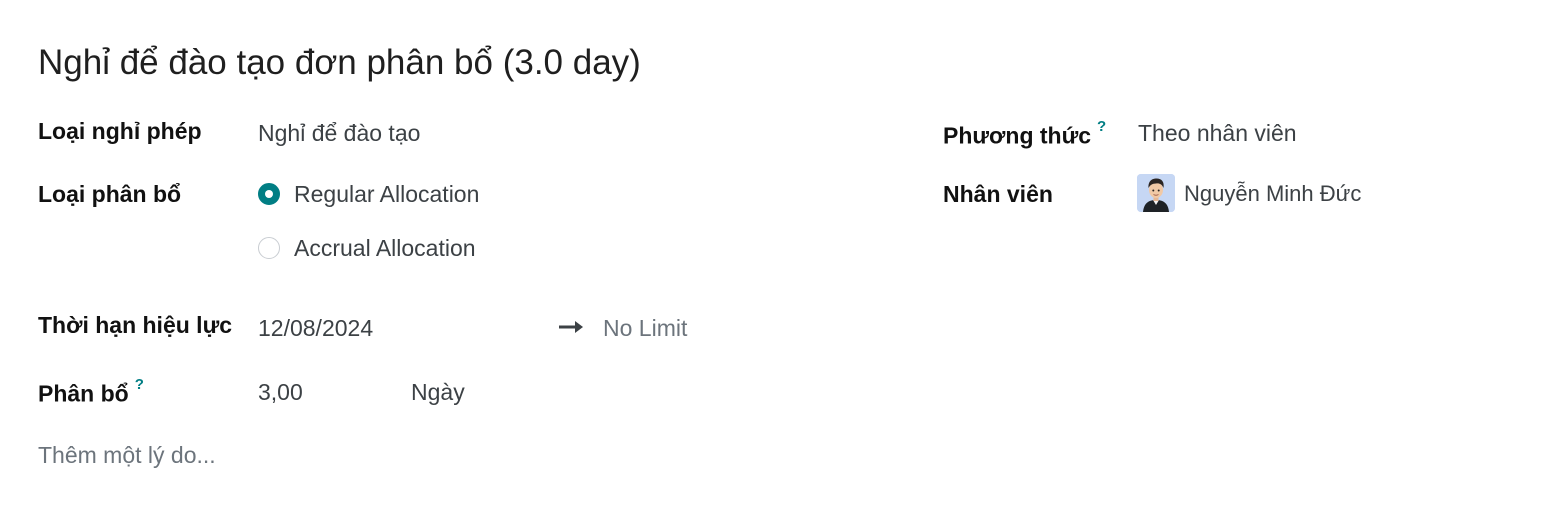  What do you see at coordinates (1017, 135) in the screenshot?
I see `mode-label-text: Phương thức` at bounding box center [1017, 135].